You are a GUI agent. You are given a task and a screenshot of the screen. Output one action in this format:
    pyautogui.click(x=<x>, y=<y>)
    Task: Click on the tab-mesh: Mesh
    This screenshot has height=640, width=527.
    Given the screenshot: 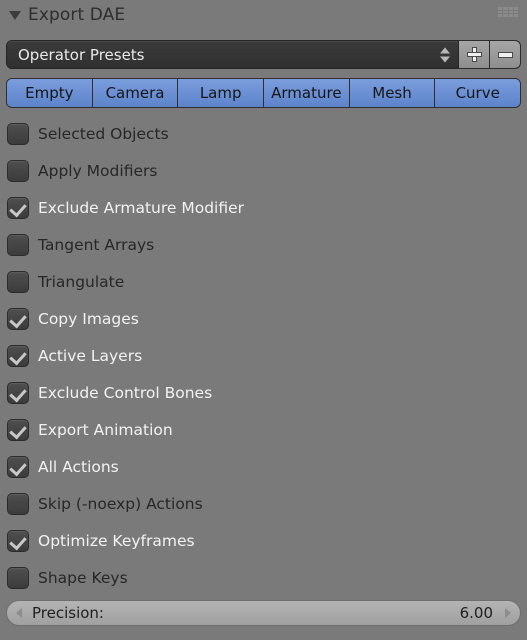 What is the action you would take?
    pyautogui.click(x=392, y=93)
    